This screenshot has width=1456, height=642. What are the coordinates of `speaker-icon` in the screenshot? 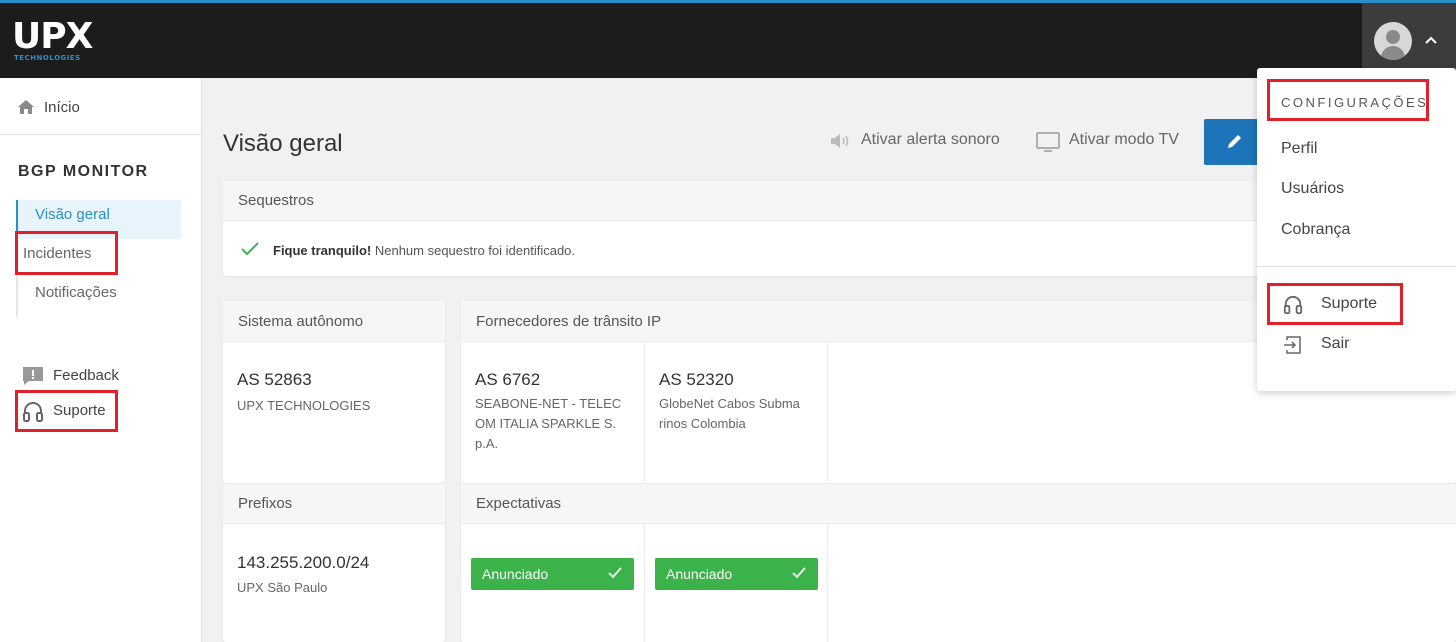 It's located at (840, 141).